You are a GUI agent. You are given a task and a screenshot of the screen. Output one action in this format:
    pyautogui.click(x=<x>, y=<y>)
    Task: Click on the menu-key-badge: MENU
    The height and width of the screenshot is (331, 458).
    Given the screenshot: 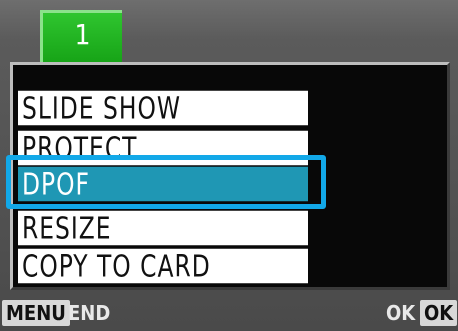 What is the action you would take?
    pyautogui.click(x=36, y=313)
    